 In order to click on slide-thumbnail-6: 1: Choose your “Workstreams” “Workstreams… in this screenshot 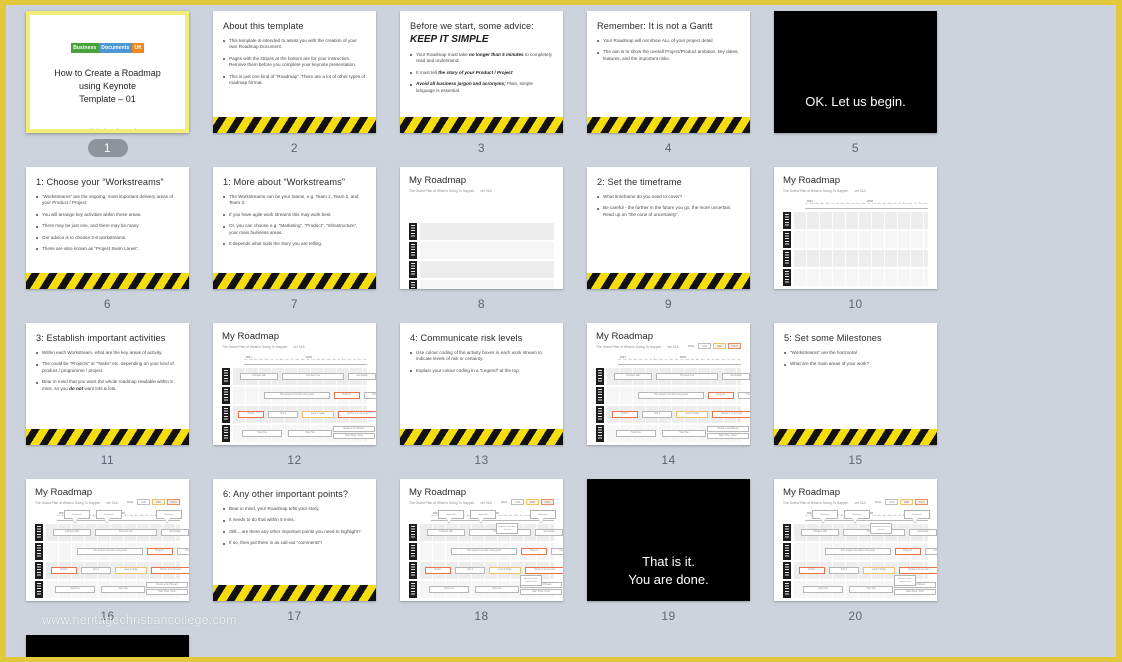, I will do `click(107, 228)`.